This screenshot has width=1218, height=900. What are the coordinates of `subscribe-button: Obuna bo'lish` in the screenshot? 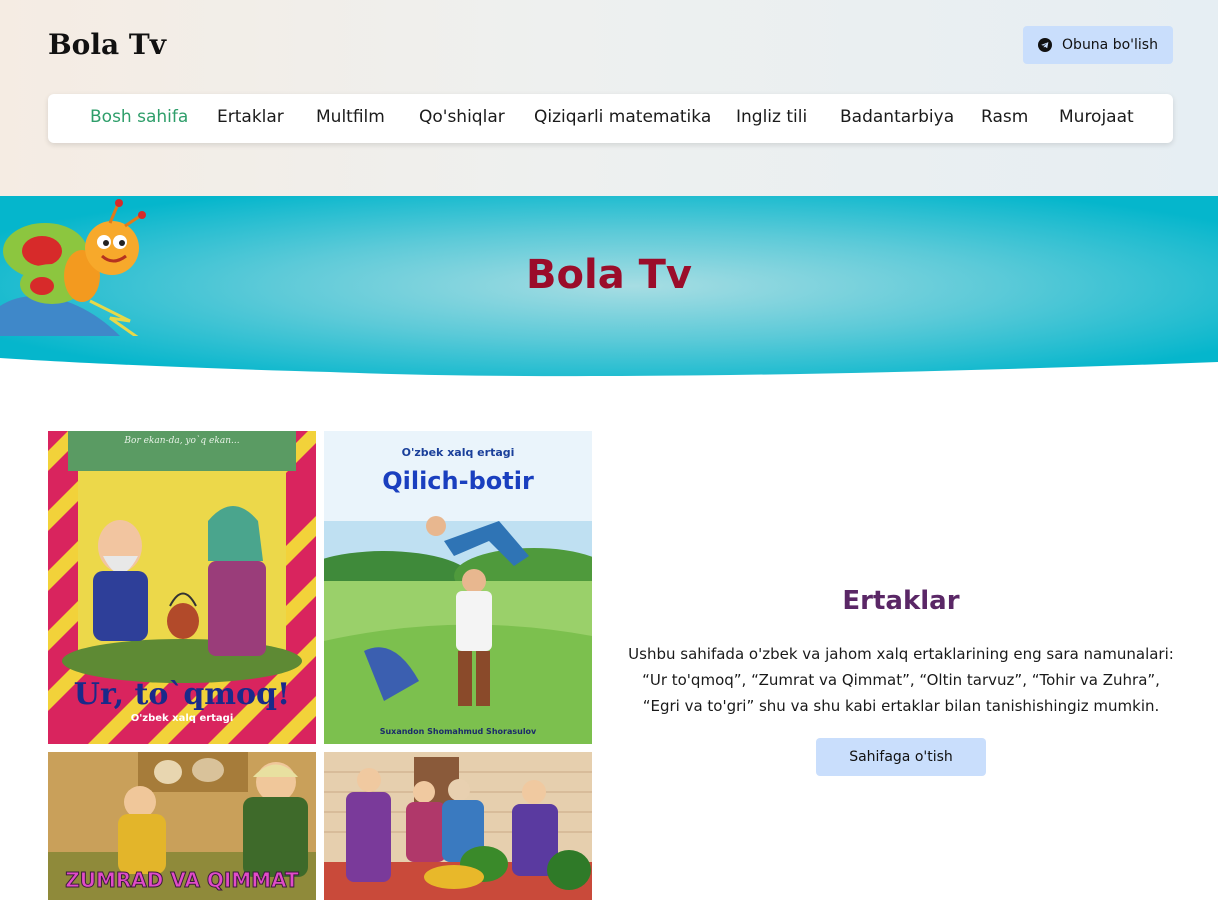 It's located at (1098, 45).